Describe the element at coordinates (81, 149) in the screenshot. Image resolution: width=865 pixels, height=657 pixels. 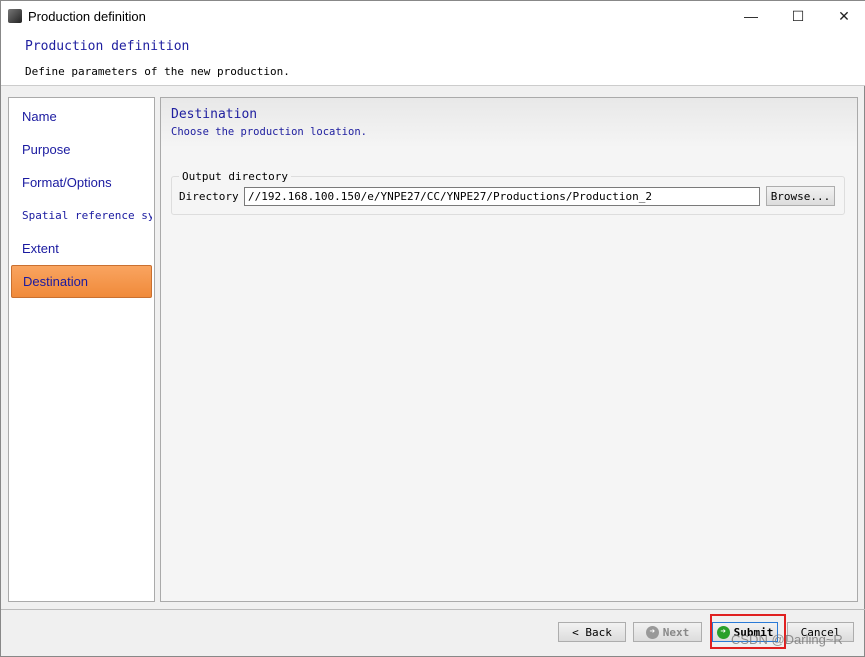
I see `step-purpose: Purpose` at that location.